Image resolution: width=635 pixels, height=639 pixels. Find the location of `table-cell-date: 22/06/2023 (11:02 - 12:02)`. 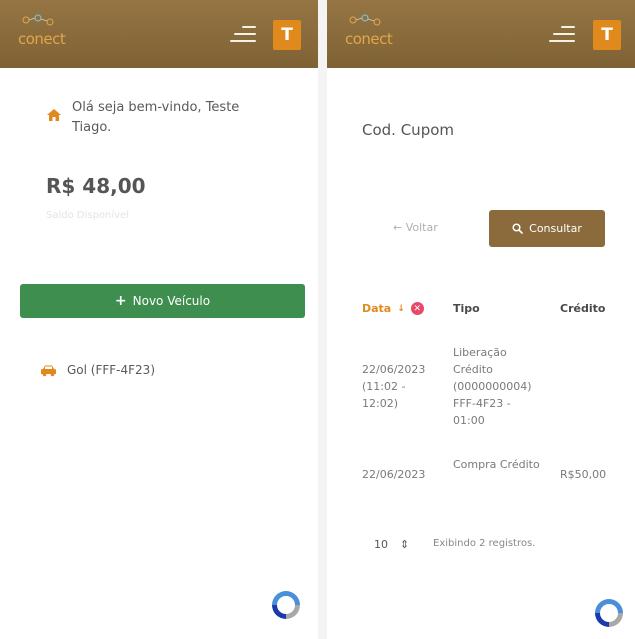

table-cell-date: 22/06/2023 (11:02 - 12:02) is located at coordinates (394, 386).